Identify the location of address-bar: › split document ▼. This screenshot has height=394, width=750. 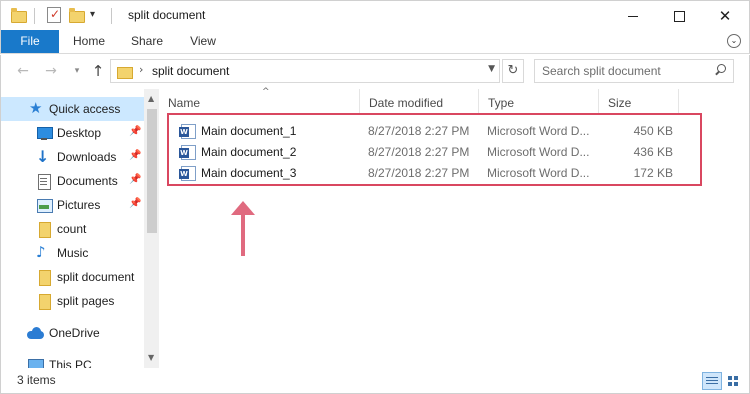
(305, 71).